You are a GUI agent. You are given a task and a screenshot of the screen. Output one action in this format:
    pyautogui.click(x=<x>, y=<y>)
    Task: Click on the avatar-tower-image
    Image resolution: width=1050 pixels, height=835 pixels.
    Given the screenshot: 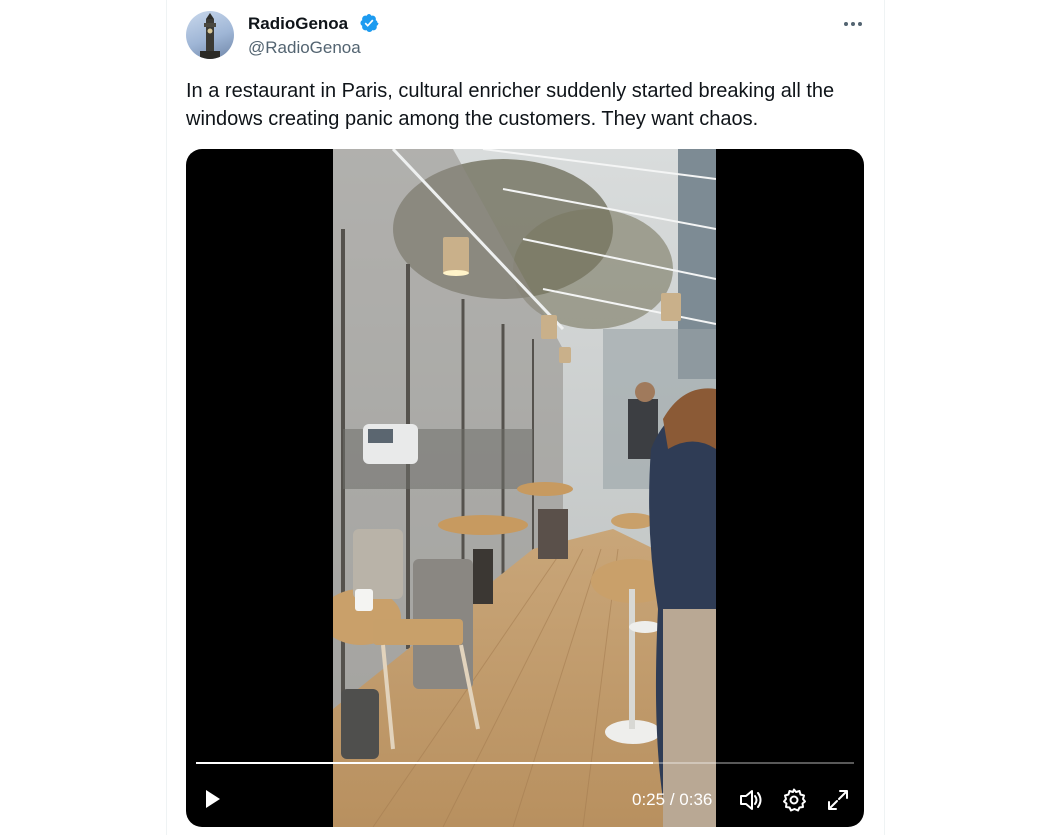 What is the action you would take?
    pyautogui.click(x=210, y=36)
    